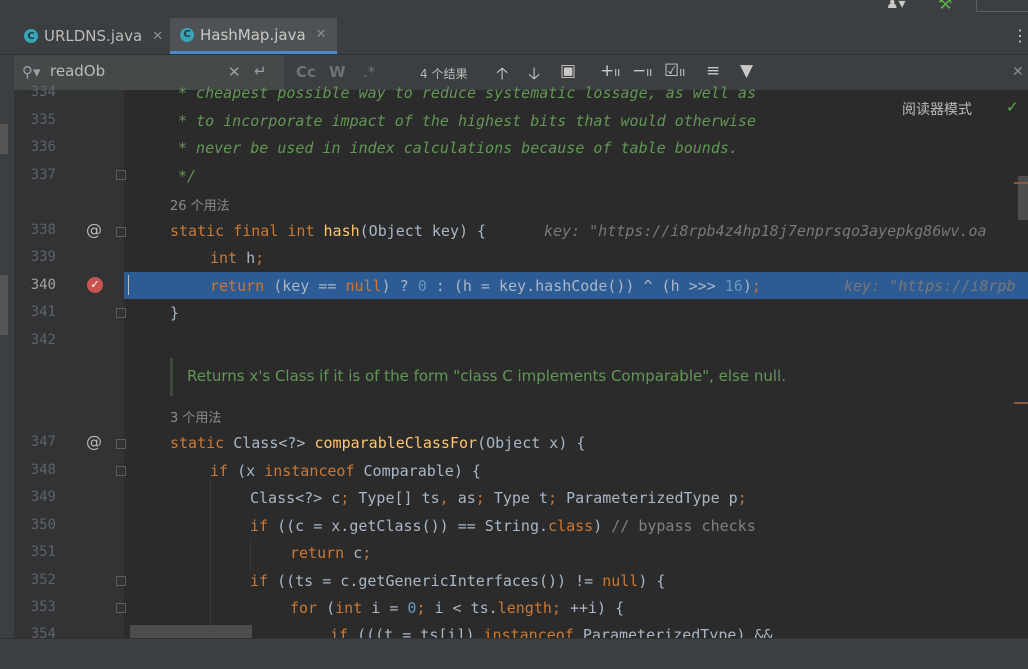 The image size is (1028, 669). I want to click on line-number: 352, so click(43, 580).